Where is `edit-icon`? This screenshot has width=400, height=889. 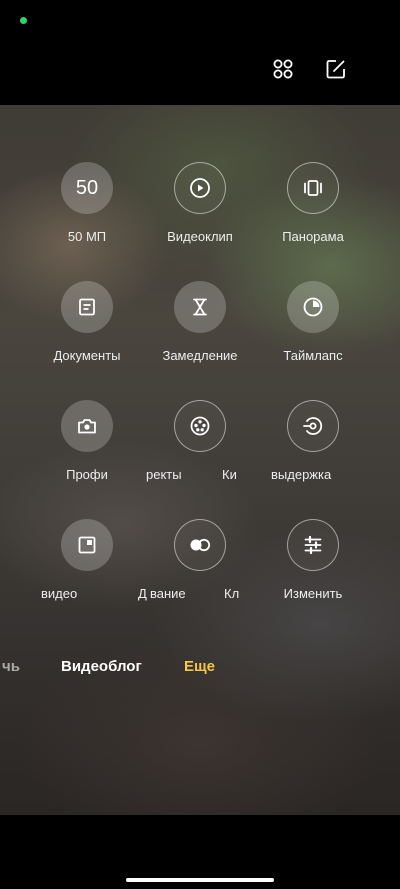 edit-icon is located at coordinates (336, 69).